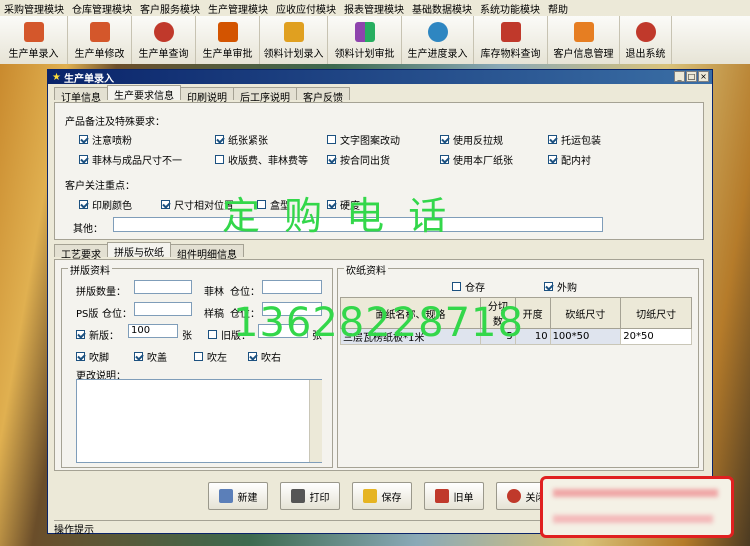 This screenshot has width=750, height=546. Describe the element at coordinates (265, 95) in the screenshot. I see `tab-post-process: 后工序说明` at that location.